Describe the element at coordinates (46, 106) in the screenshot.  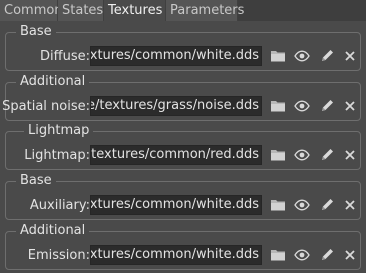
I see `texture-label: Spatial noise:` at that location.